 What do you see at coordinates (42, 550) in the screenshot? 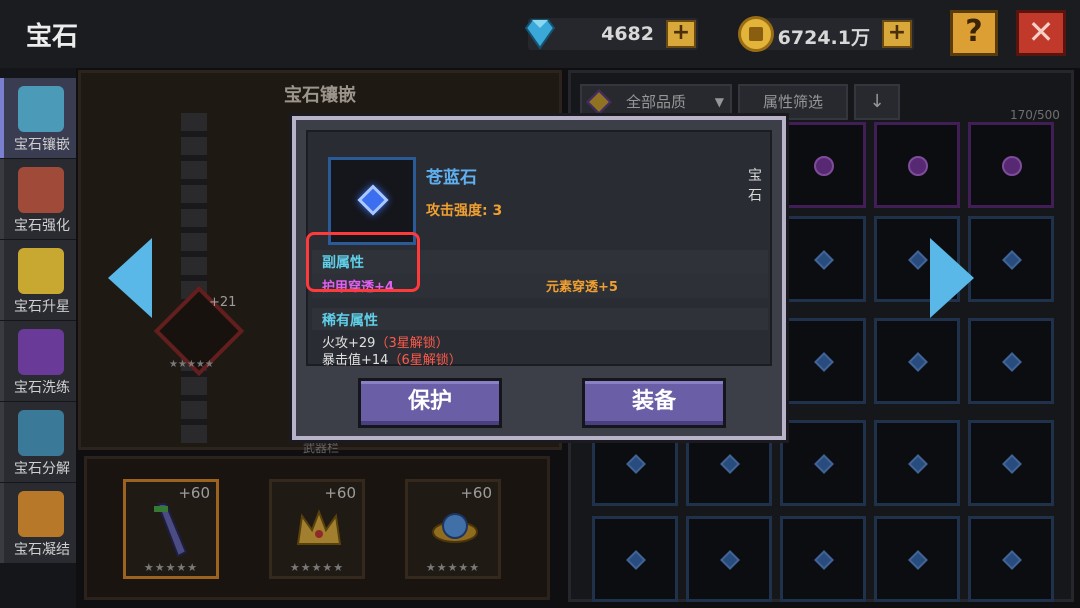
I see `tab-label: 宝石凝结` at bounding box center [42, 550].